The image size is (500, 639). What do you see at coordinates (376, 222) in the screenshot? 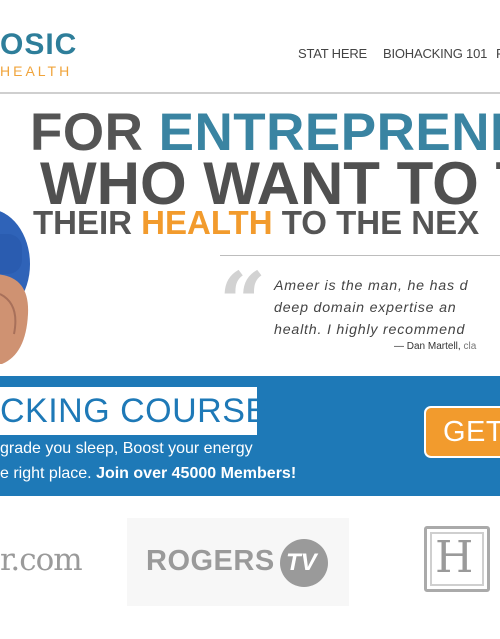
I see `headline-to-the-next: TO THE NEX` at bounding box center [376, 222].